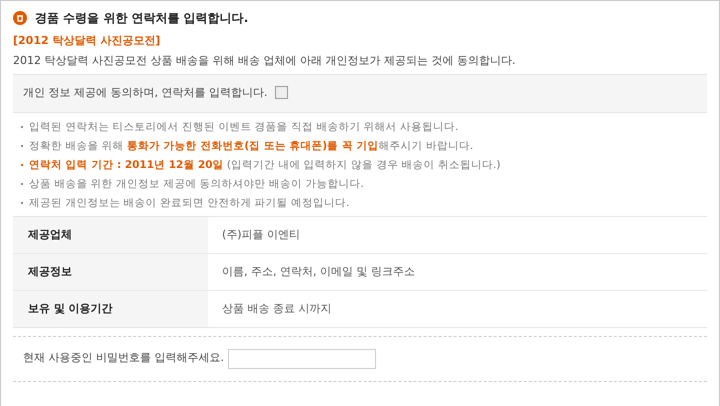 Image resolution: width=720 pixels, height=406 pixels. Describe the element at coordinates (196, 184) in the screenshot. I see `notice-text: 상품 배송을 위한 개인정보 제공에 동의하셔야만 배송이 가능합니다.` at that location.